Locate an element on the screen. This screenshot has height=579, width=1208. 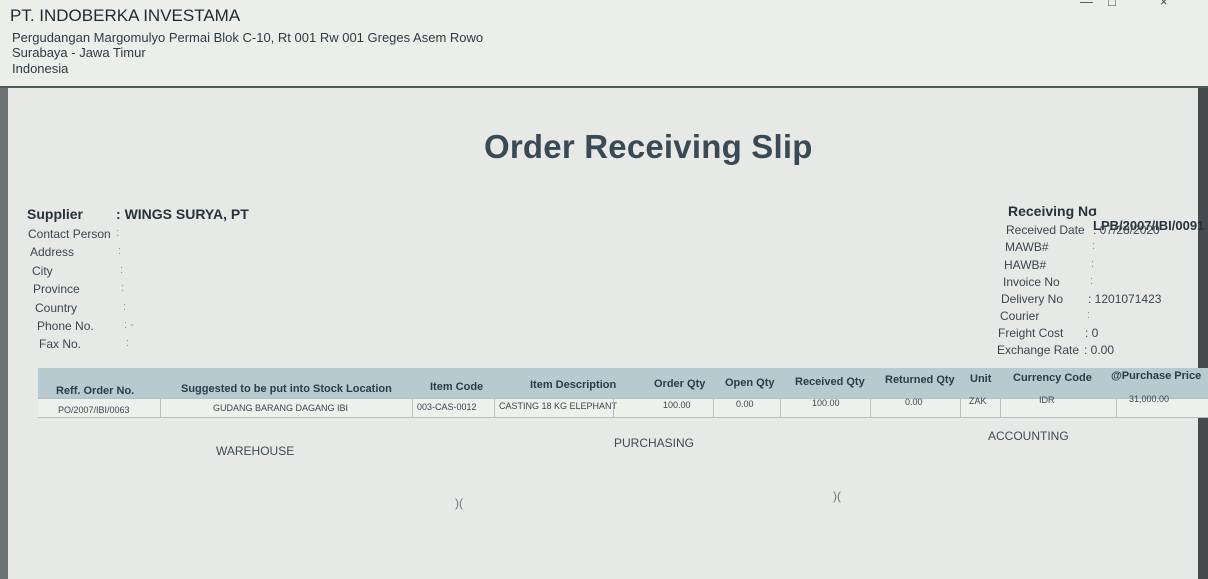
cell-unit: ZAK is located at coordinates (978, 401).